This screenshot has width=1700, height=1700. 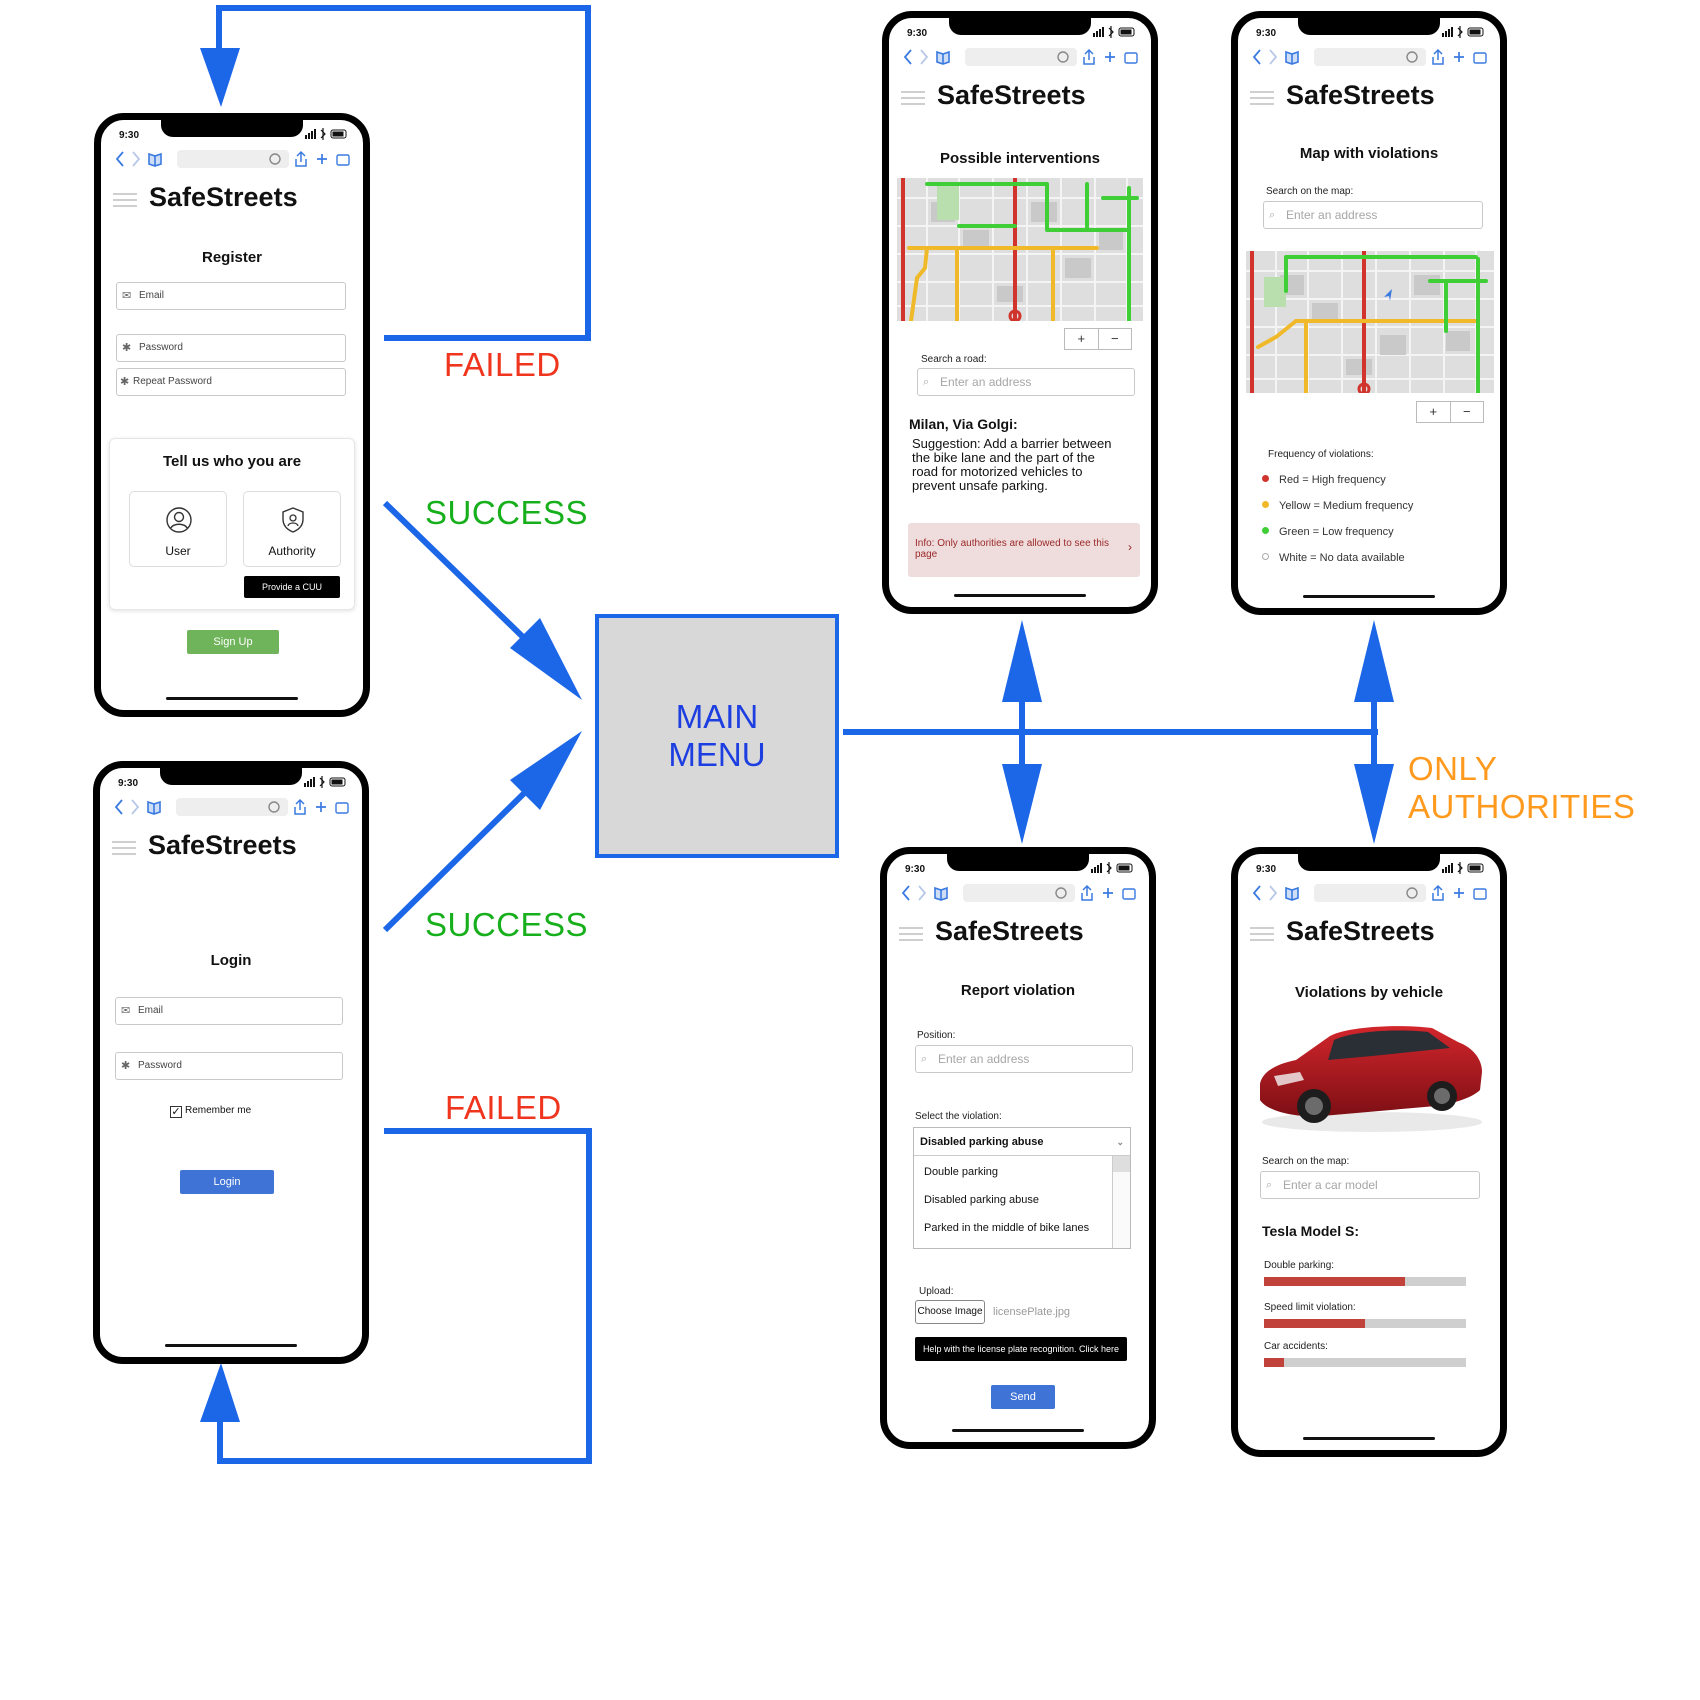 I want to click on send-button: Send, so click(x=1023, y=1397).